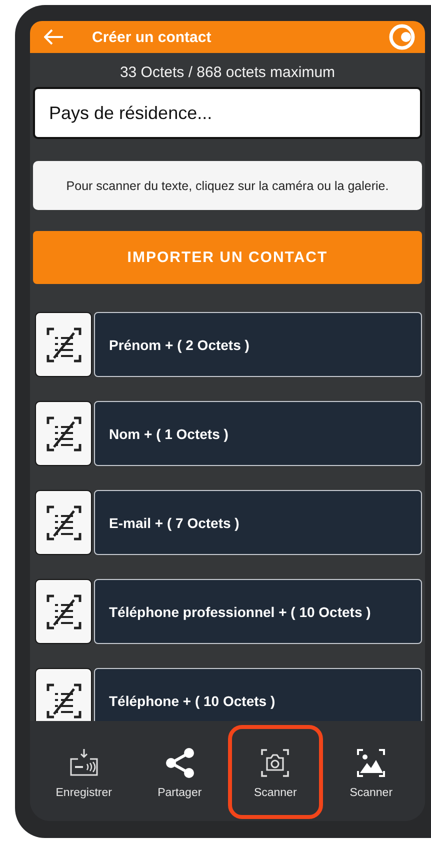  What do you see at coordinates (402, 37) in the screenshot?
I see `logo-icon` at bounding box center [402, 37].